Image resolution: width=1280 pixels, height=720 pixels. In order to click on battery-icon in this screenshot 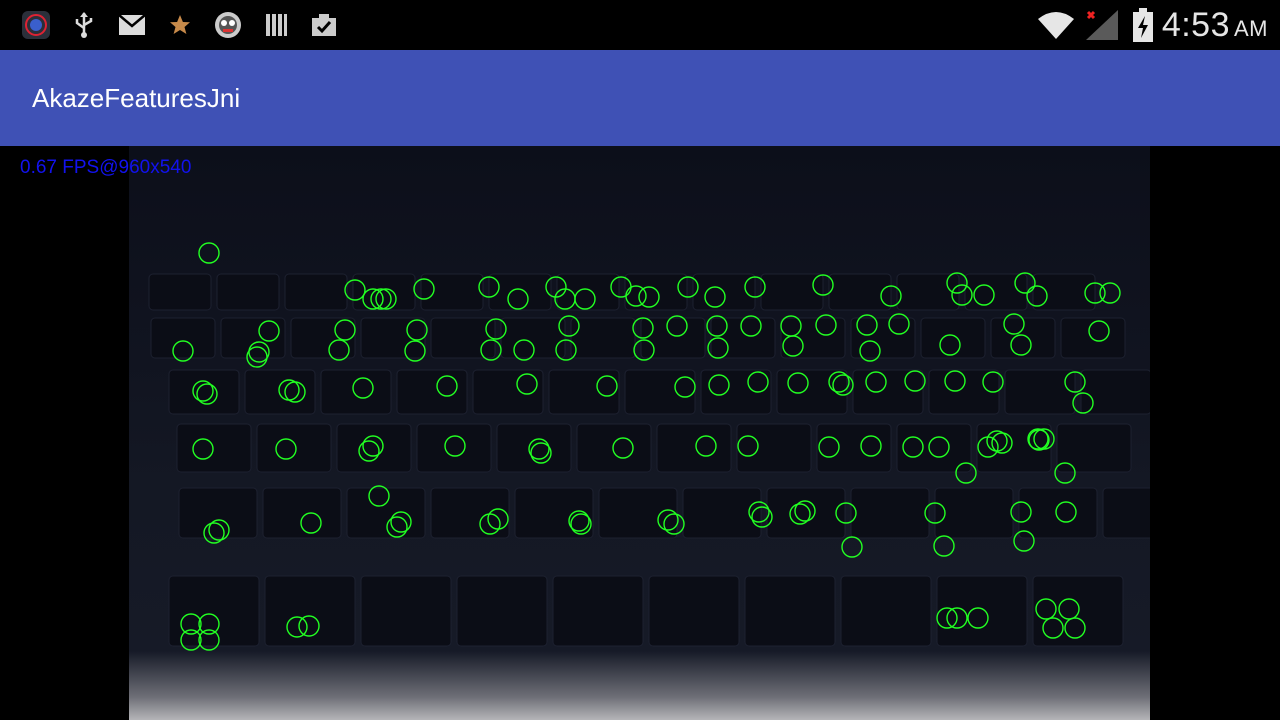, I will do `click(1143, 25)`.